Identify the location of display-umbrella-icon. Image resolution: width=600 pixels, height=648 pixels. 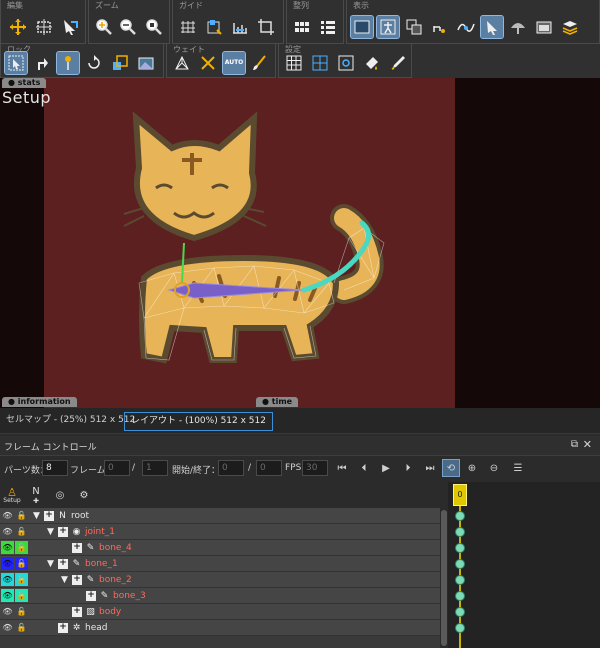
(518, 27).